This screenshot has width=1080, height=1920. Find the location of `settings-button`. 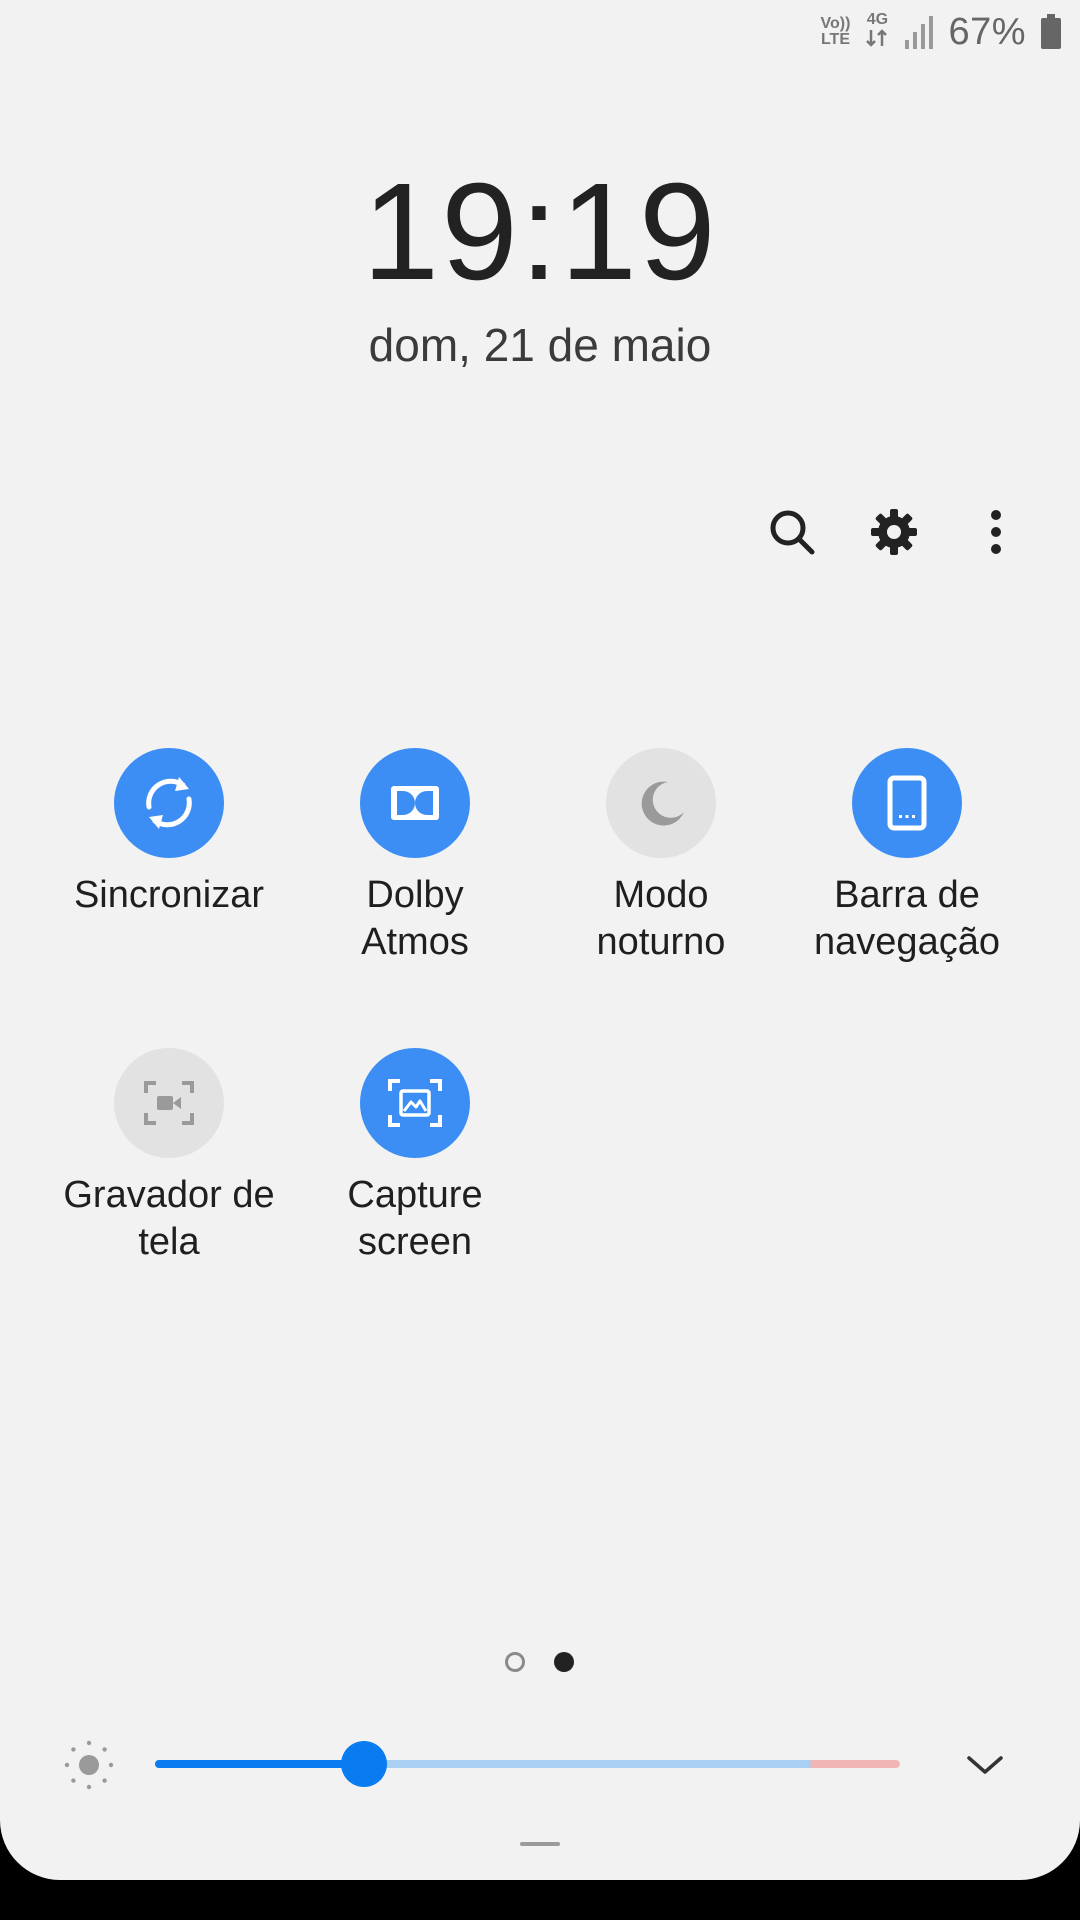

settings-button is located at coordinates (894, 532).